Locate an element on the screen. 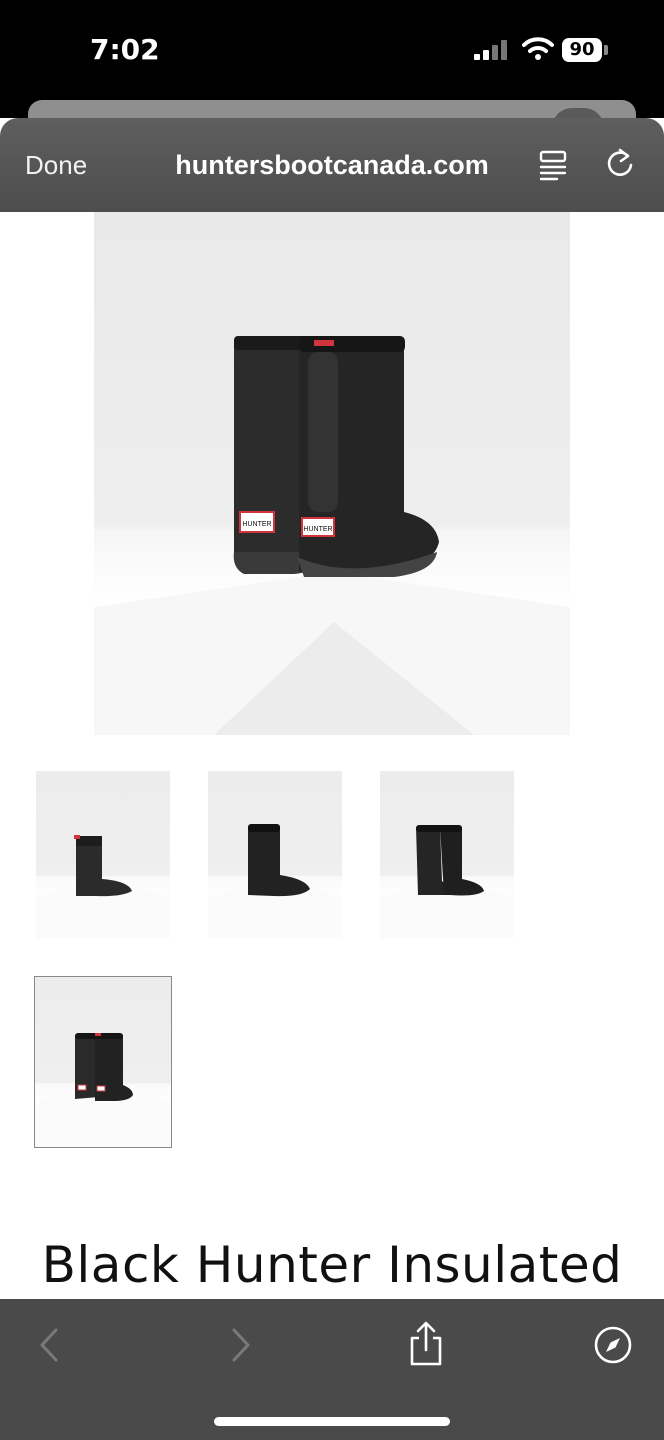  boot-label-right: HUNTER is located at coordinates (317, 529).